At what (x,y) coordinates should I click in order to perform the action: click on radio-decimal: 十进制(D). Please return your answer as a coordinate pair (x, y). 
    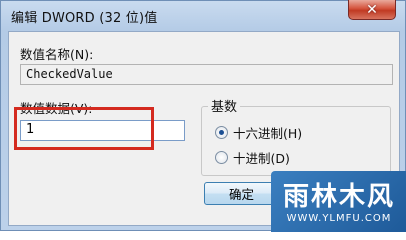
    Looking at the image, I should click on (252, 157).